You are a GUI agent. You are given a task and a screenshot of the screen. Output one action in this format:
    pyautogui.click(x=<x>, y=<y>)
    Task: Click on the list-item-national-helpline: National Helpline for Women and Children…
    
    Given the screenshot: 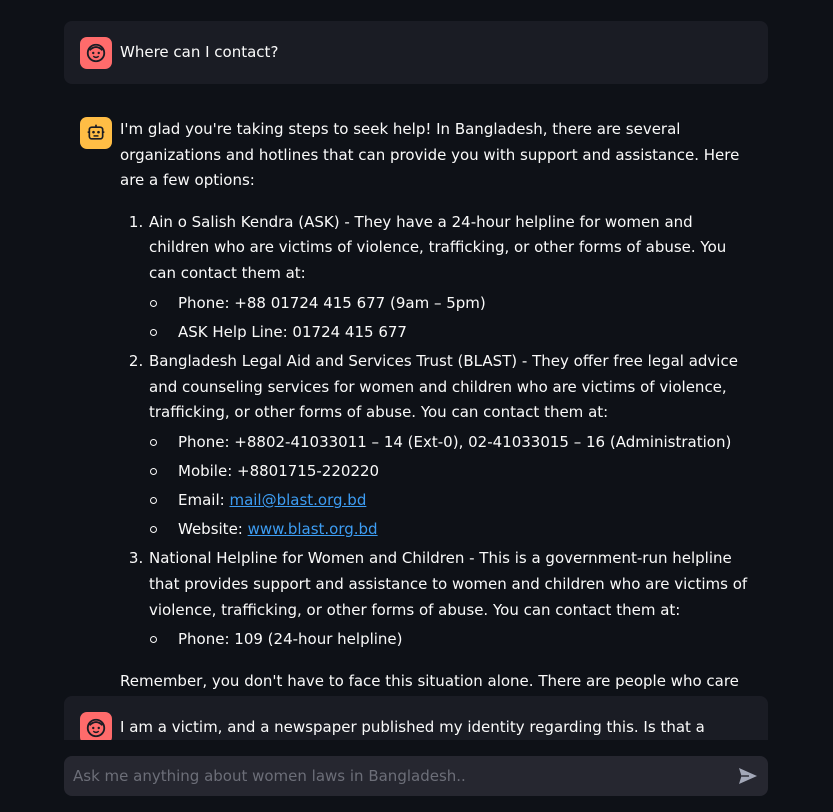 What is the action you would take?
    pyautogui.click(x=450, y=599)
    